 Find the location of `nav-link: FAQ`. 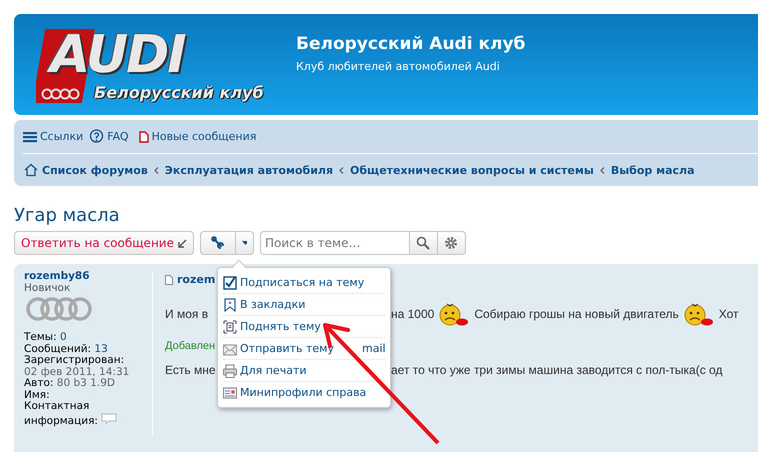

nav-link: FAQ is located at coordinates (109, 136).